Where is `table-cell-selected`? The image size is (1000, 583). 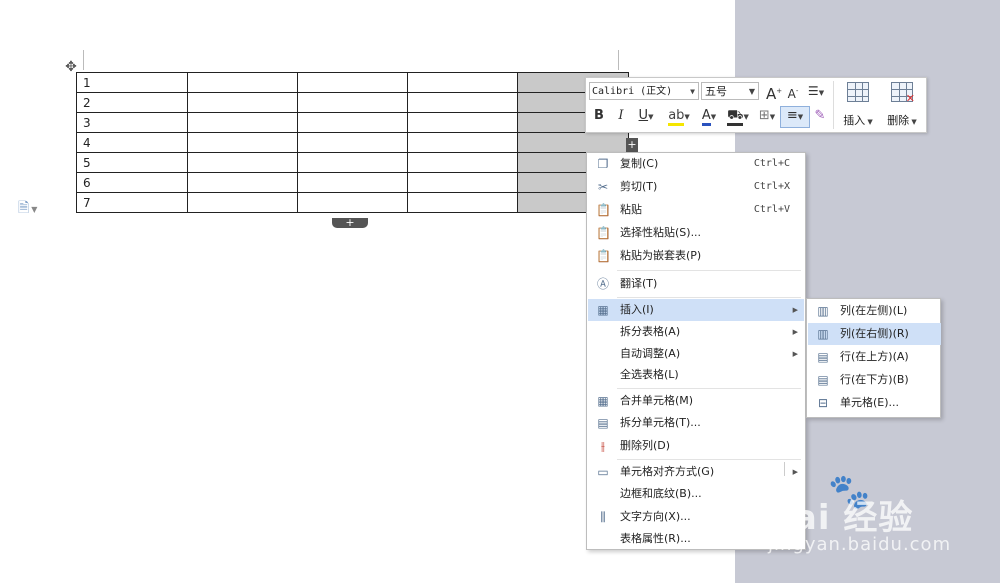 table-cell-selected is located at coordinates (573, 142).